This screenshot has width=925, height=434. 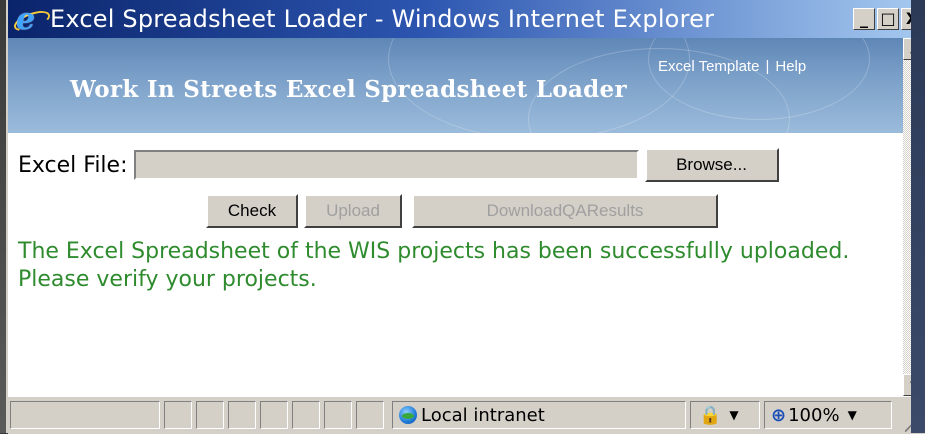 I want to click on globe-icon, so click(x=408, y=415).